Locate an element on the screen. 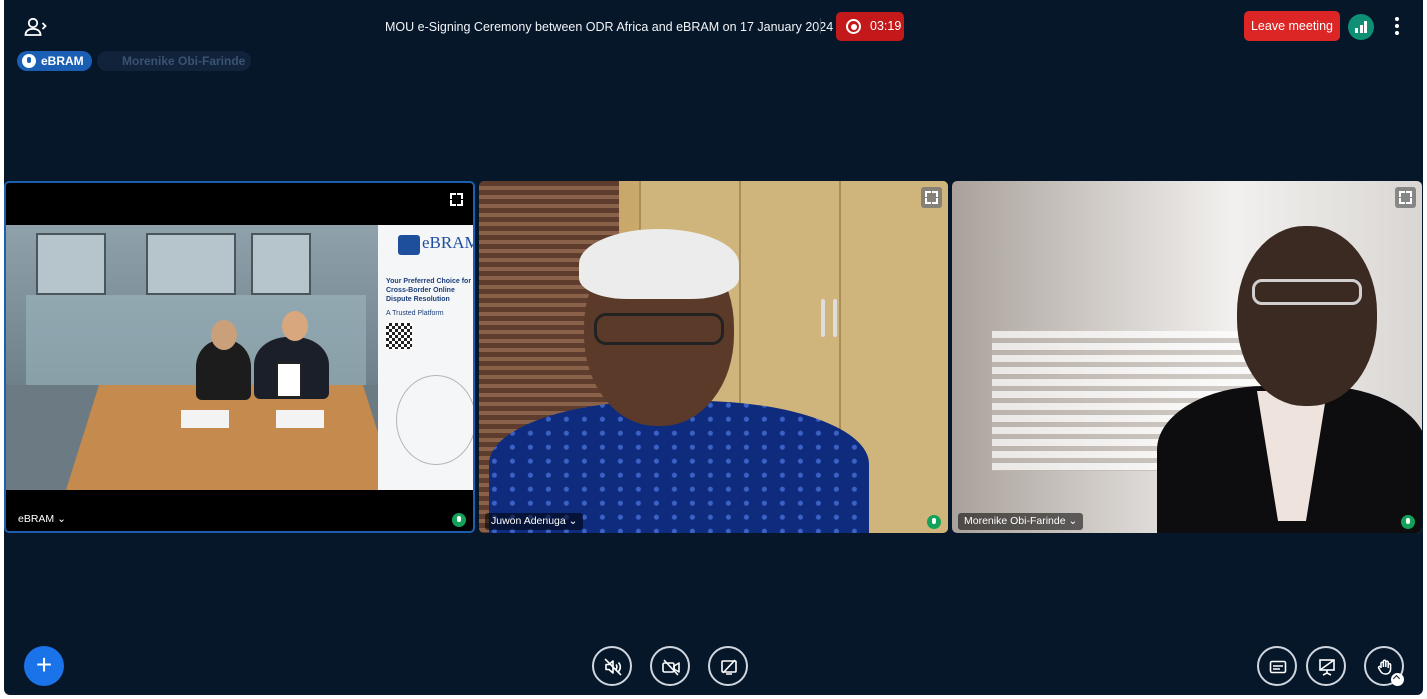 This screenshot has height=699, width=1427. talking-indicator-morenike: Morenike Obi-Farinde is located at coordinates (174, 61).